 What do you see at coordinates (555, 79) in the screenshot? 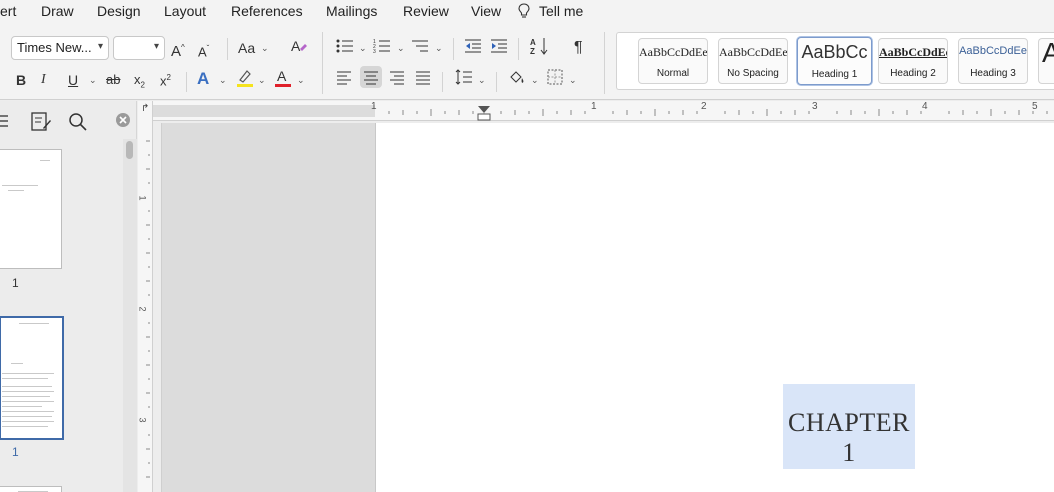
I see `borders-icon` at bounding box center [555, 79].